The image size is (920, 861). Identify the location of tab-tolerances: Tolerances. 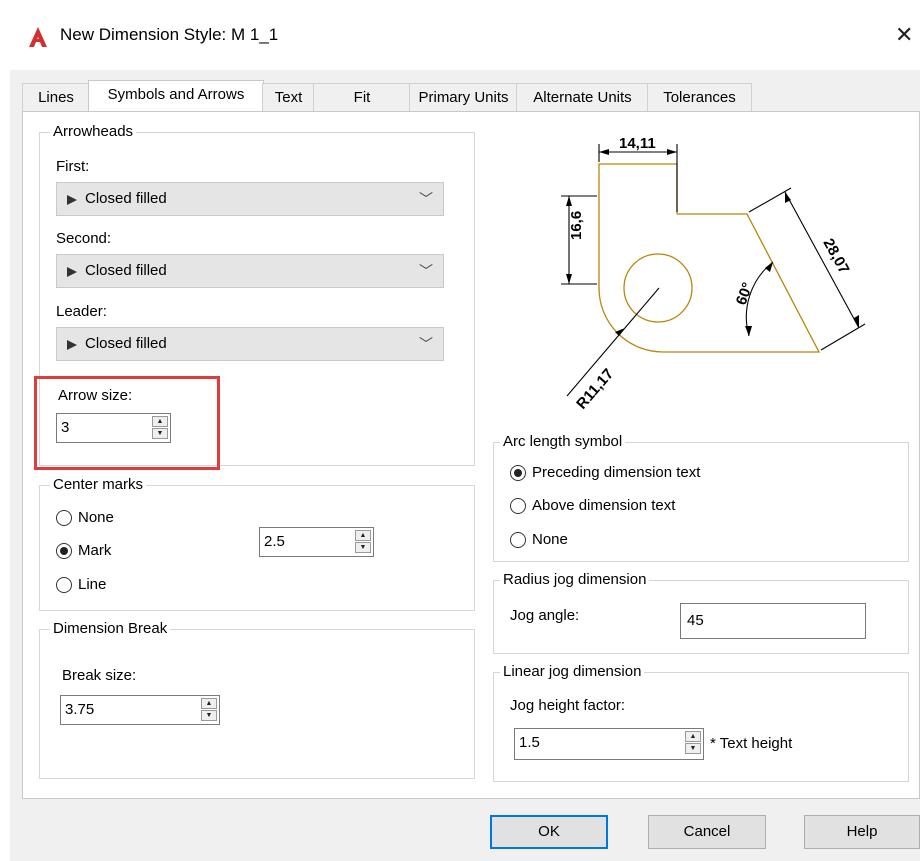
(699, 97).